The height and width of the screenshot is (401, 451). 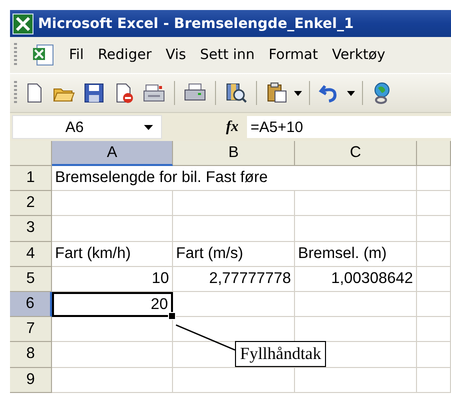 I want to click on function-label: fx, so click(x=232, y=127).